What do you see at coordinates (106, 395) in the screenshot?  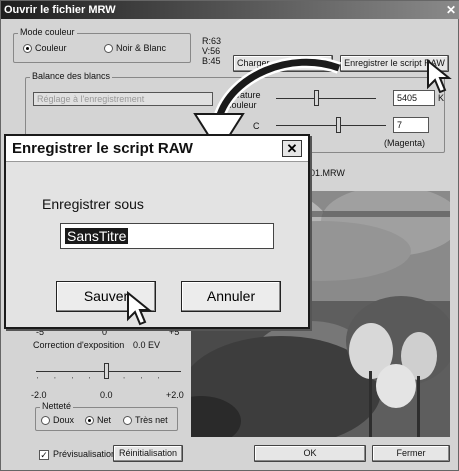 I see `exp-lower-mid: 0.0` at bounding box center [106, 395].